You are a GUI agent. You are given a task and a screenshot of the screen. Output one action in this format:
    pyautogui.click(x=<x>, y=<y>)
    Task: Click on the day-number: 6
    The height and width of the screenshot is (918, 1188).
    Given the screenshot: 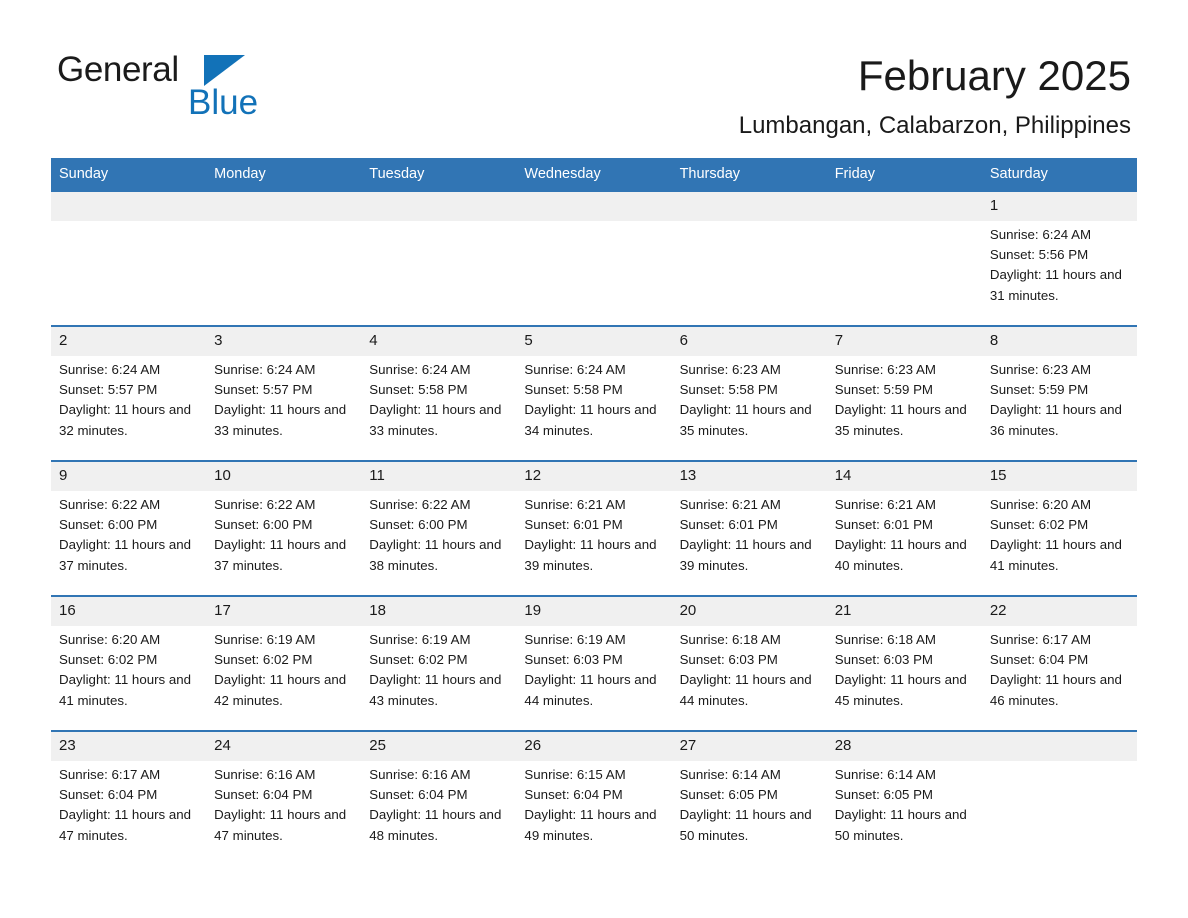 What is the action you would take?
    pyautogui.click(x=749, y=341)
    